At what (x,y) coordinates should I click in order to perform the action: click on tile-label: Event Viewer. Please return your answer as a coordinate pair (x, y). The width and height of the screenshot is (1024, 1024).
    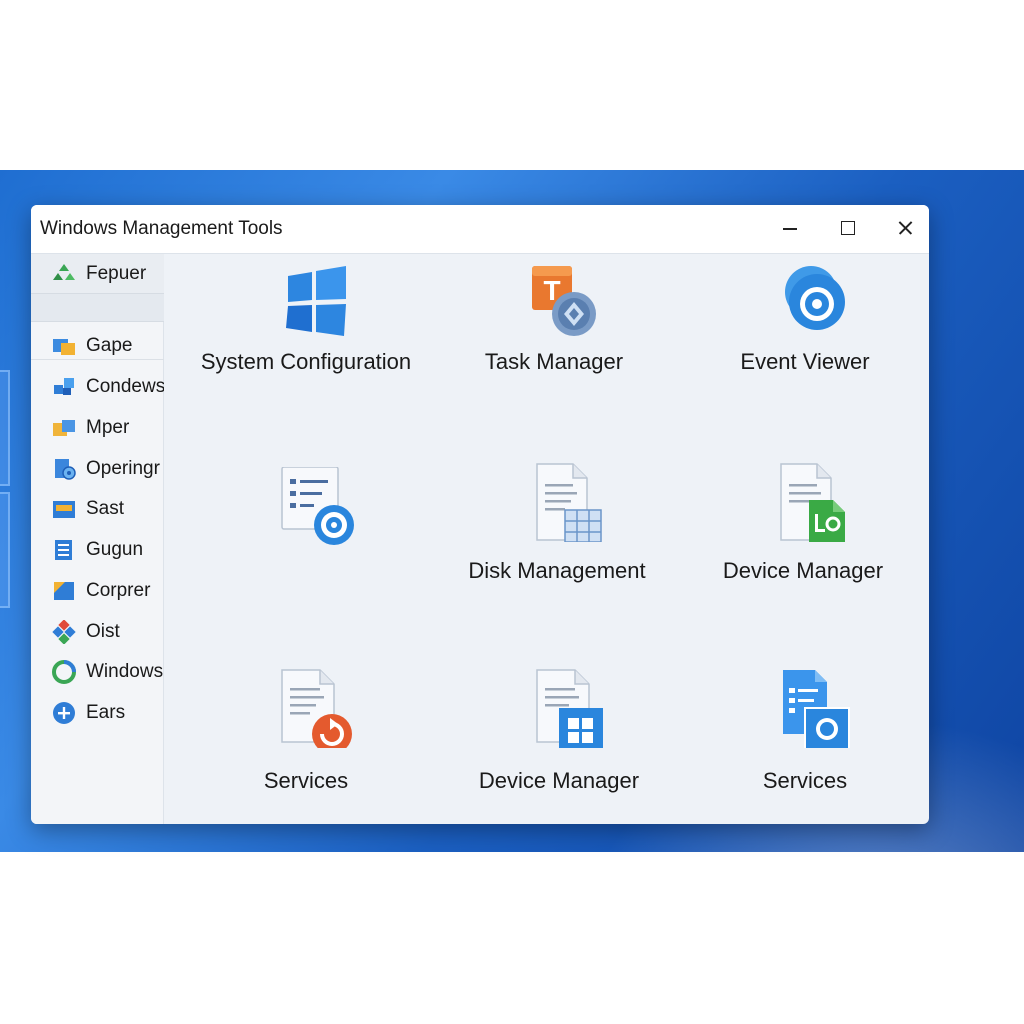
    Looking at the image, I should click on (805, 361).